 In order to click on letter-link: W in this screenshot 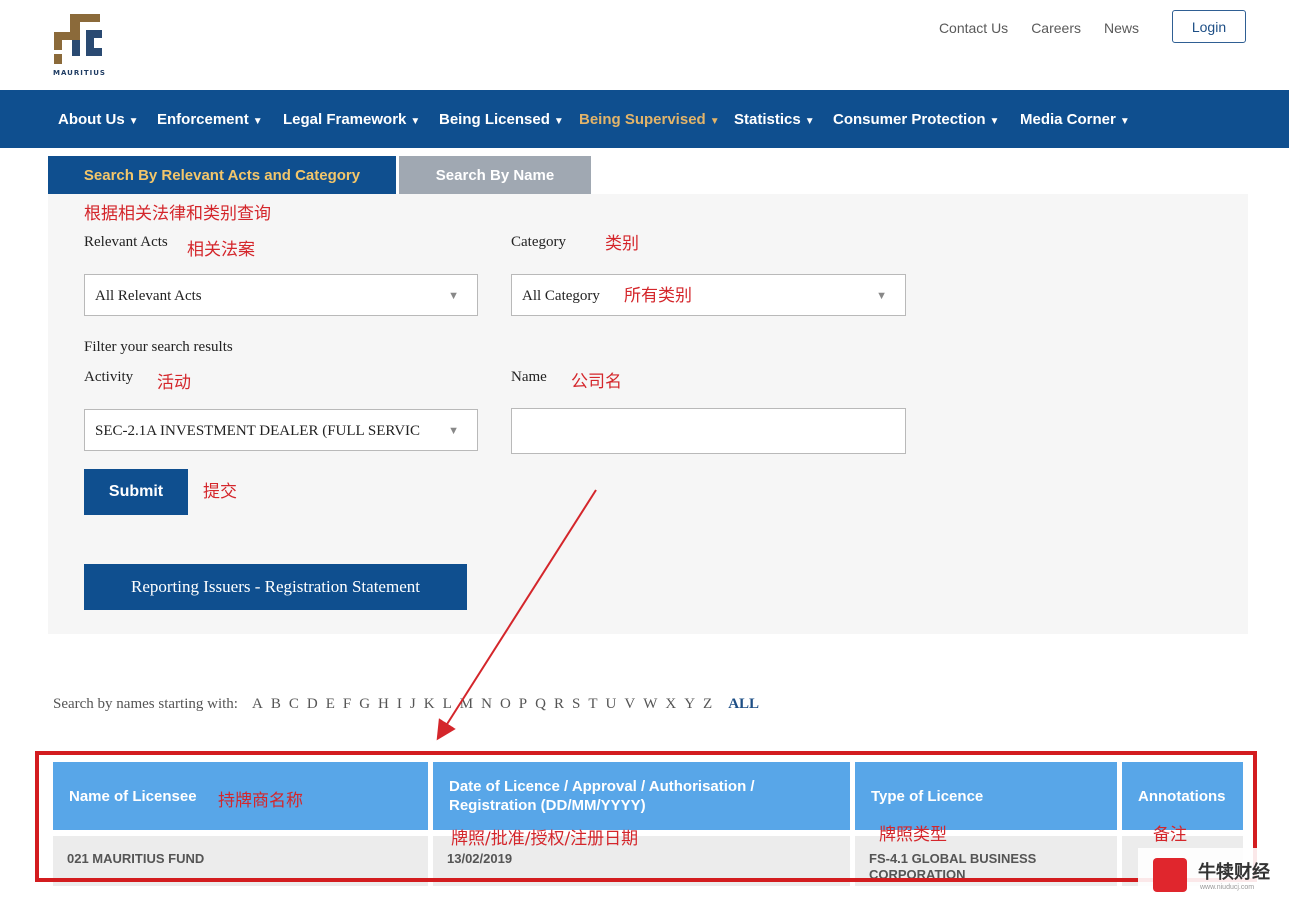, I will do `click(650, 704)`.